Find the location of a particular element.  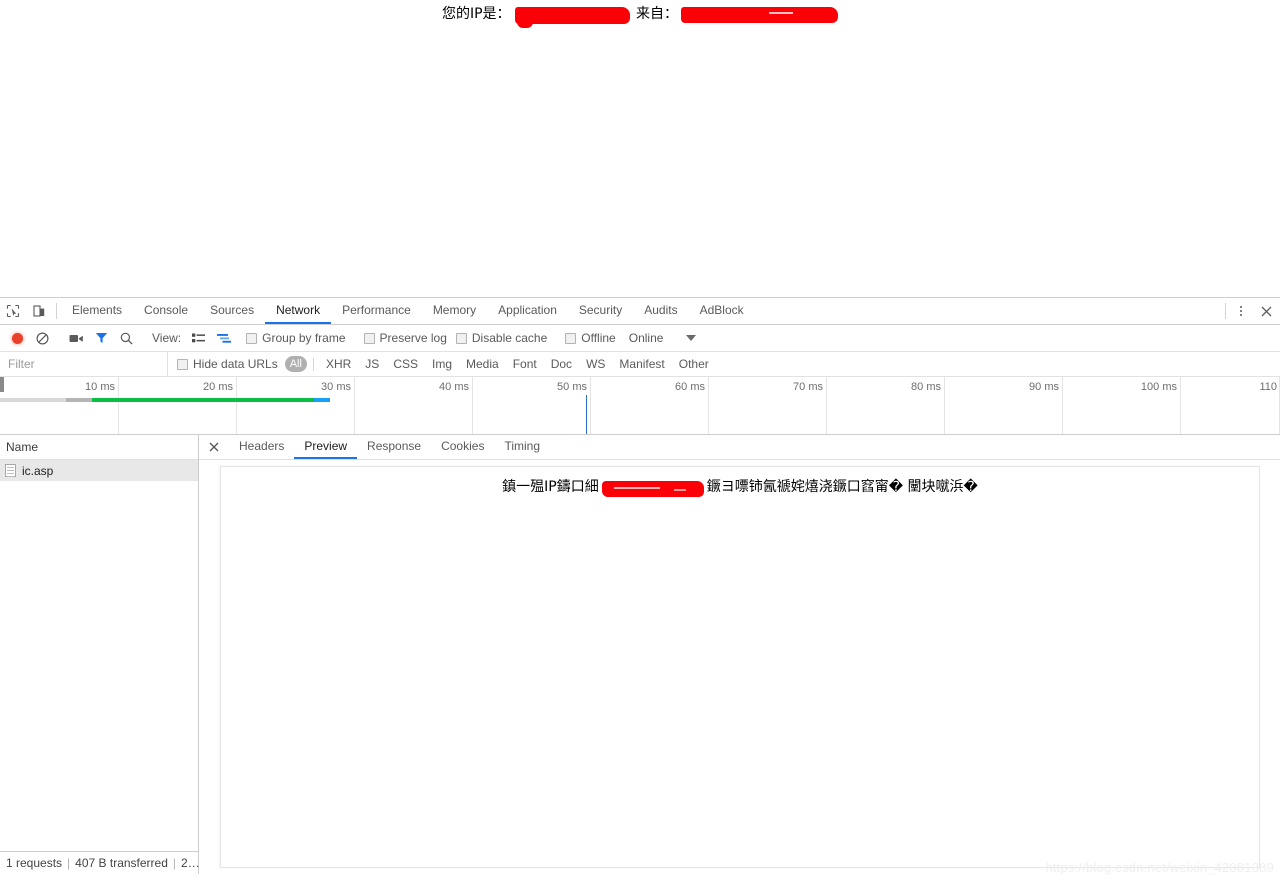

column-header-name: Name is located at coordinates (99, 447).